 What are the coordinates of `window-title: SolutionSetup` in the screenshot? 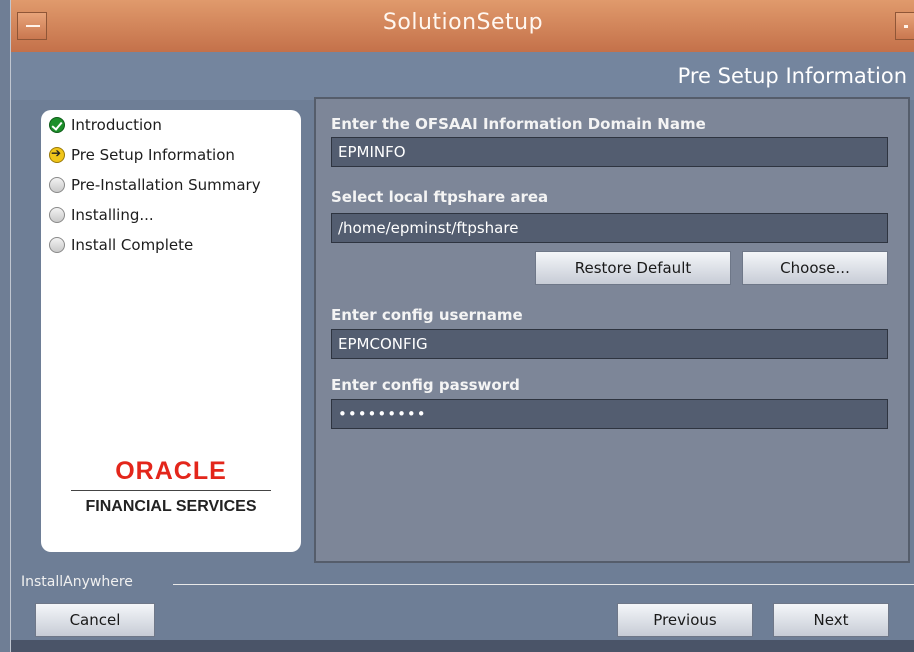 It's located at (463, 22).